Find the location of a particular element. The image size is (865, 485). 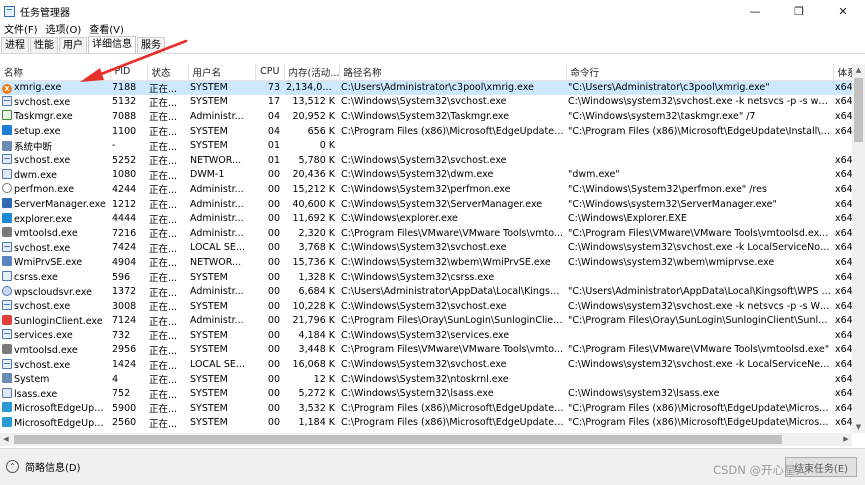

column-header-architecture: 体系 is located at coordinates (842, 72).